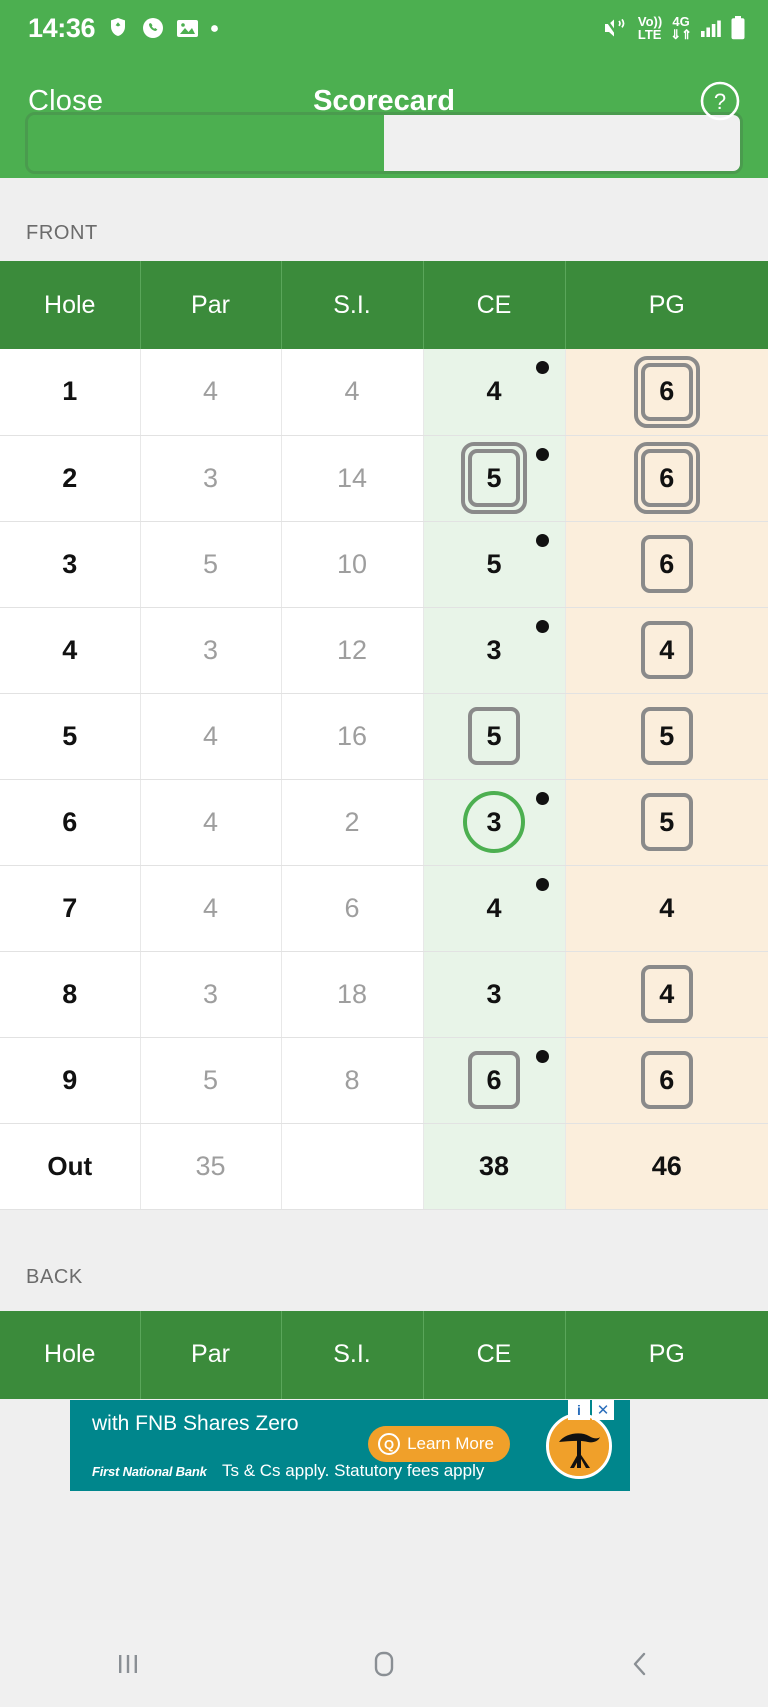 This screenshot has width=768, height=1707. What do you see at coordinates (210, 1354) in the screenshot?
I see `column-header-par-back: Par` at bounding box center [210, 1354].